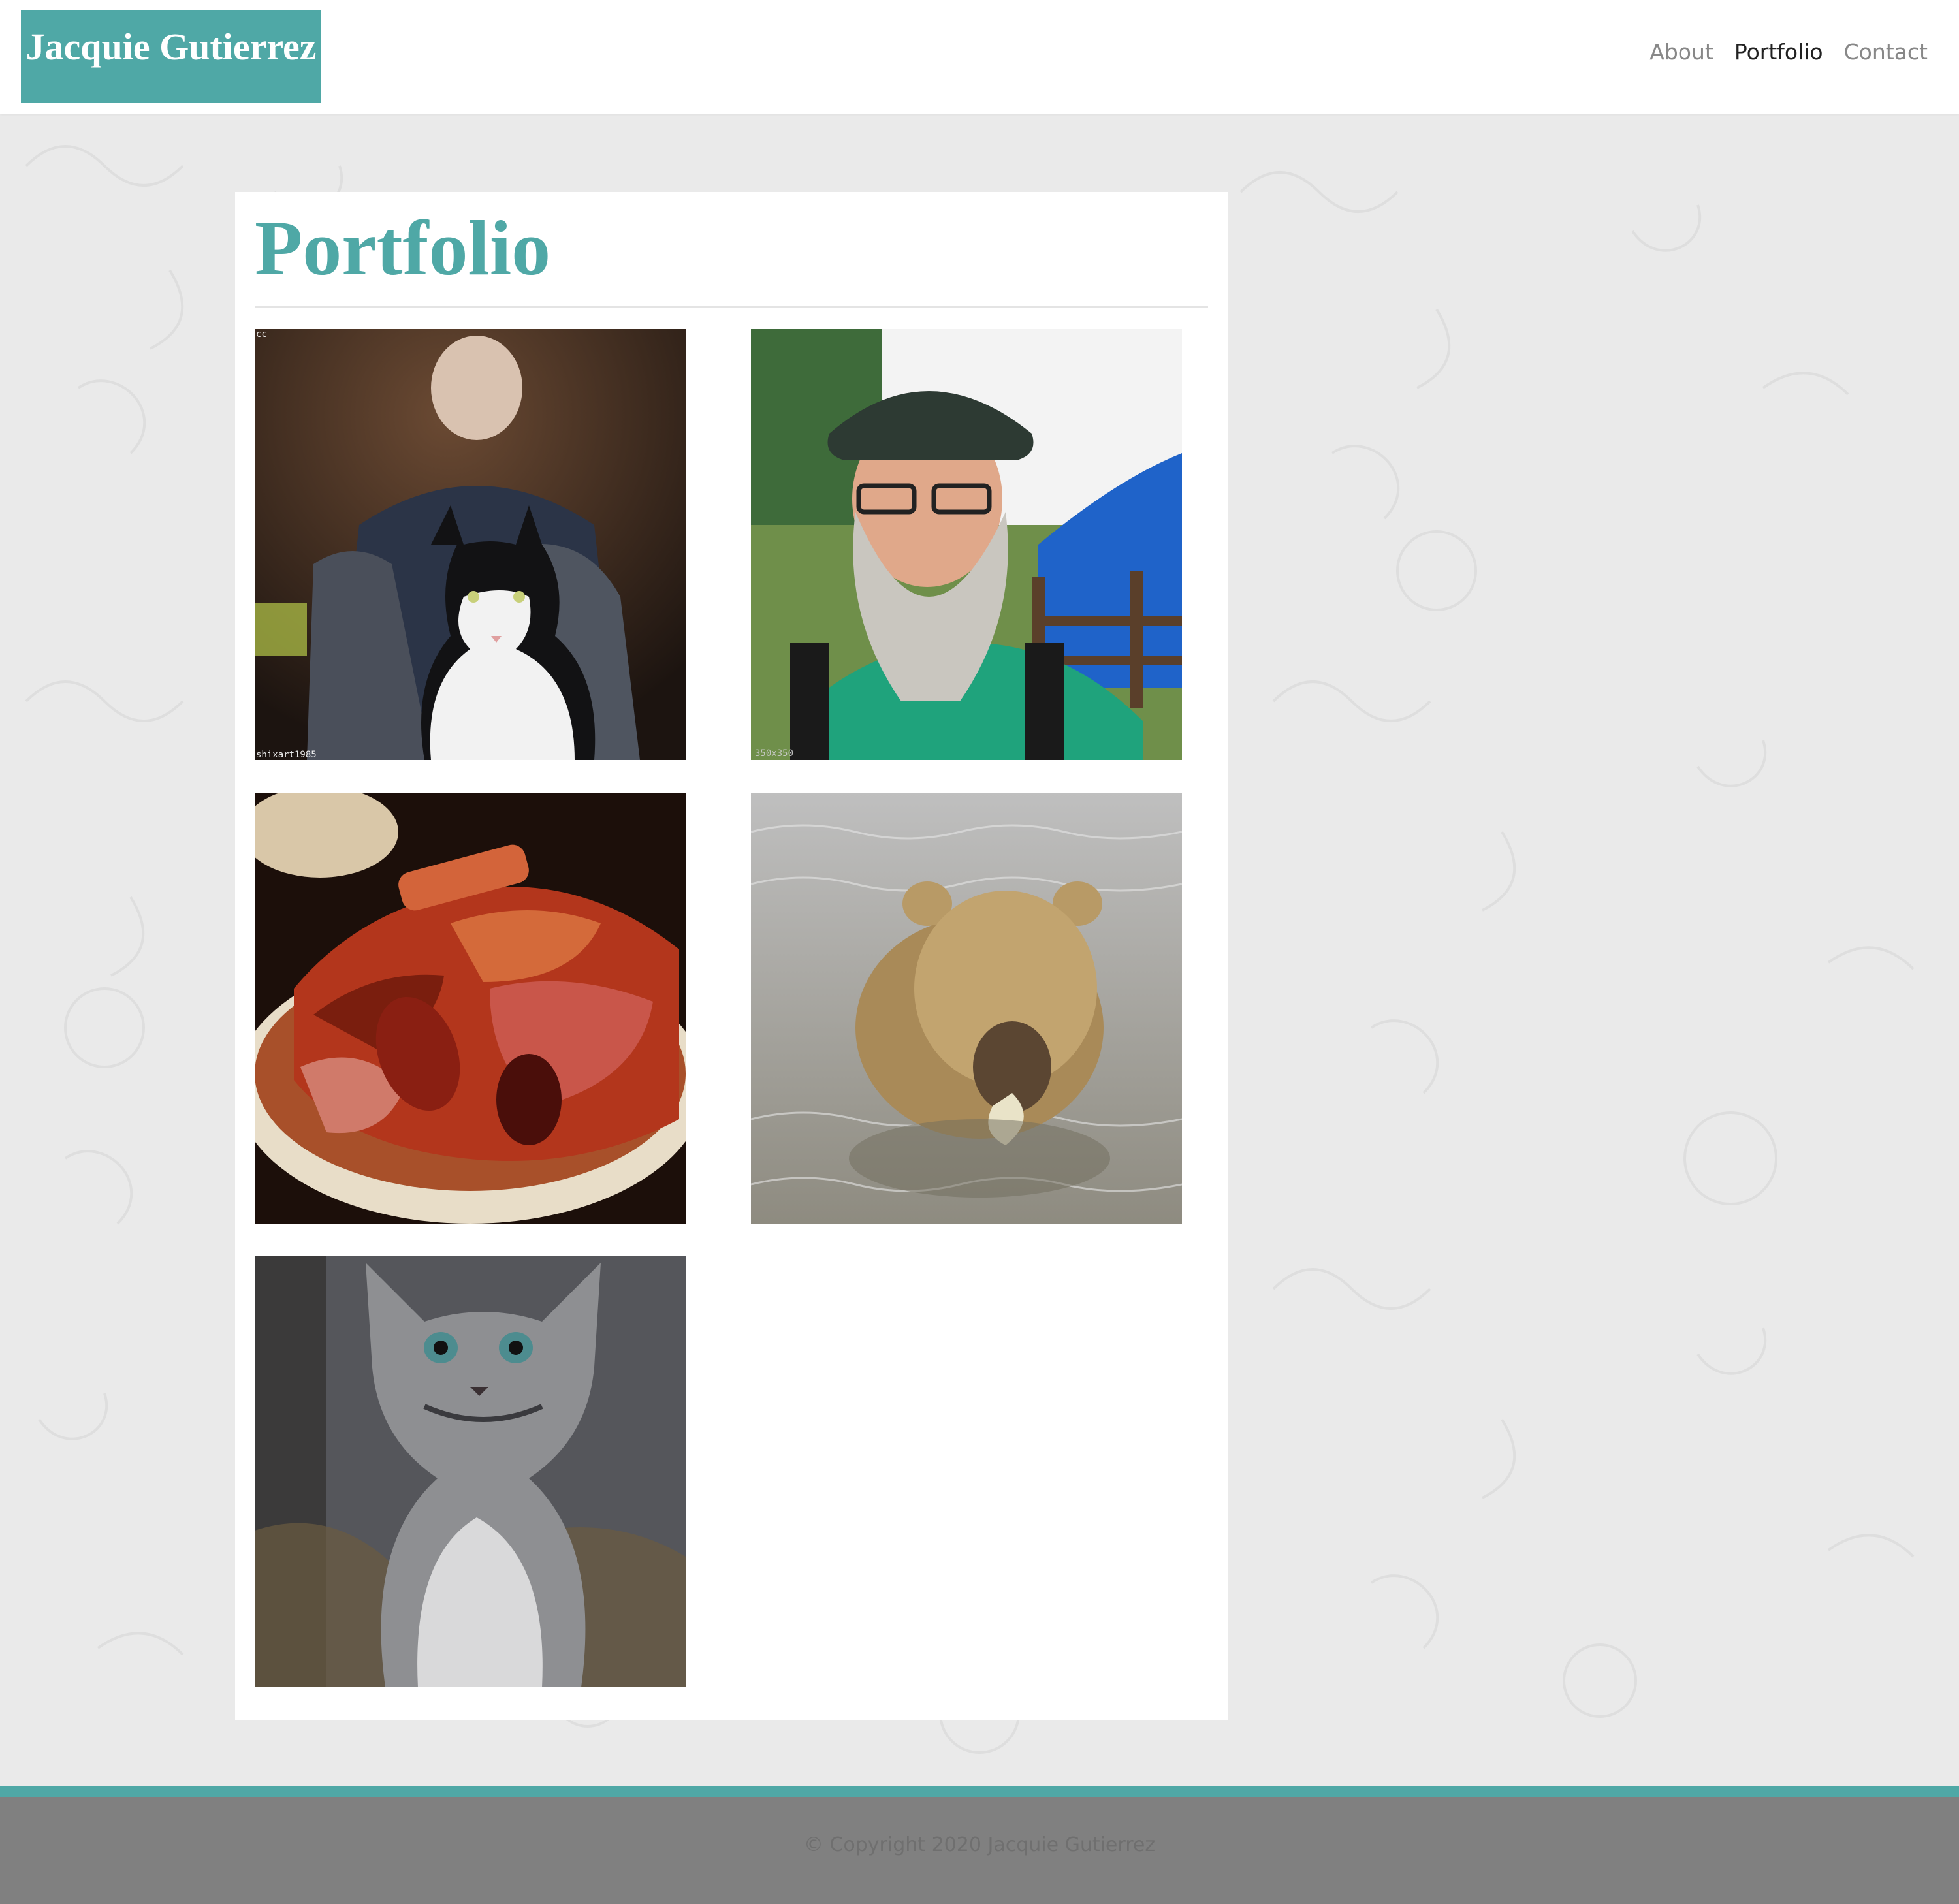 The width and height of the screenshot is (1959, 1904). I want to click on bearded-man-photo, so click(966, 544).